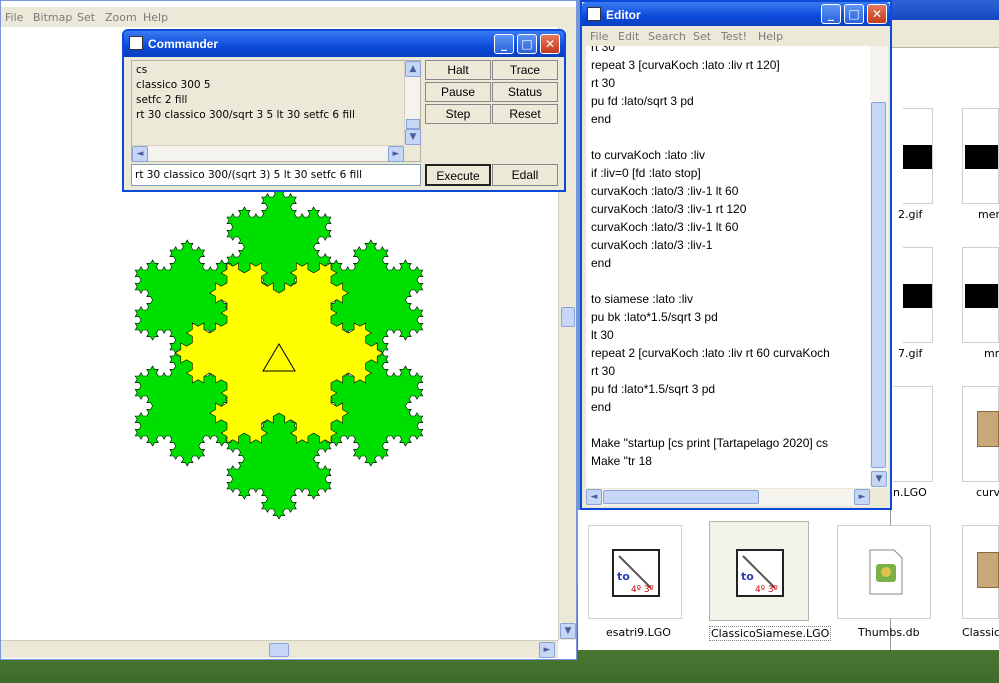  Describe the element at coordinates (734, 36) in the screenshot. I see `editor-menu-test: Test!` at that location.